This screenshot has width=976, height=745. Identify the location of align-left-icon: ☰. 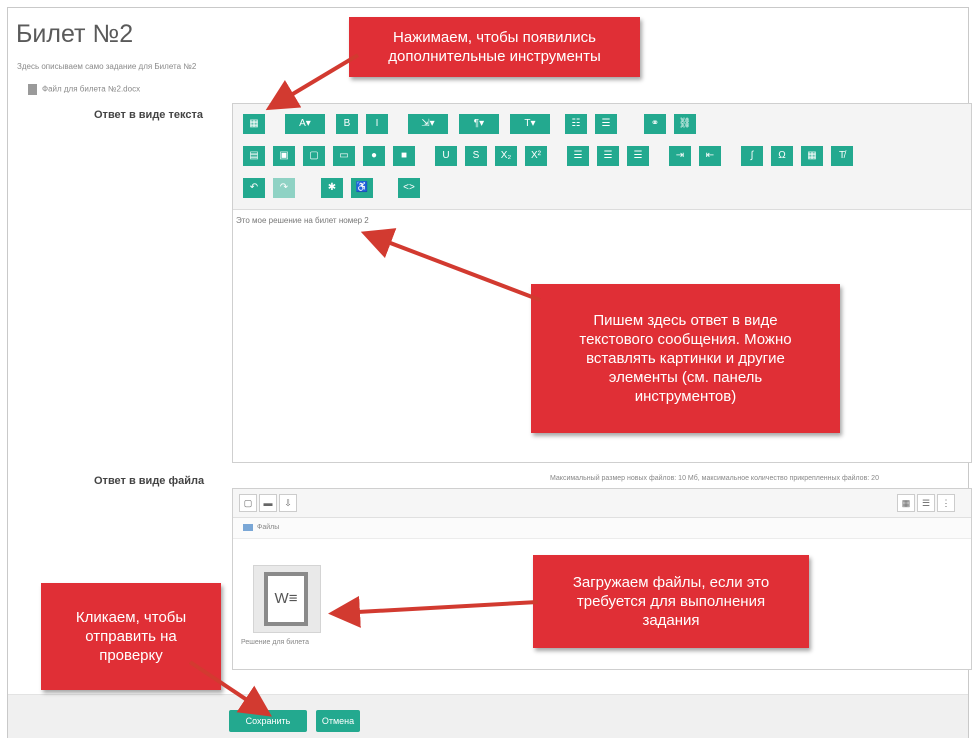
(578, 156).